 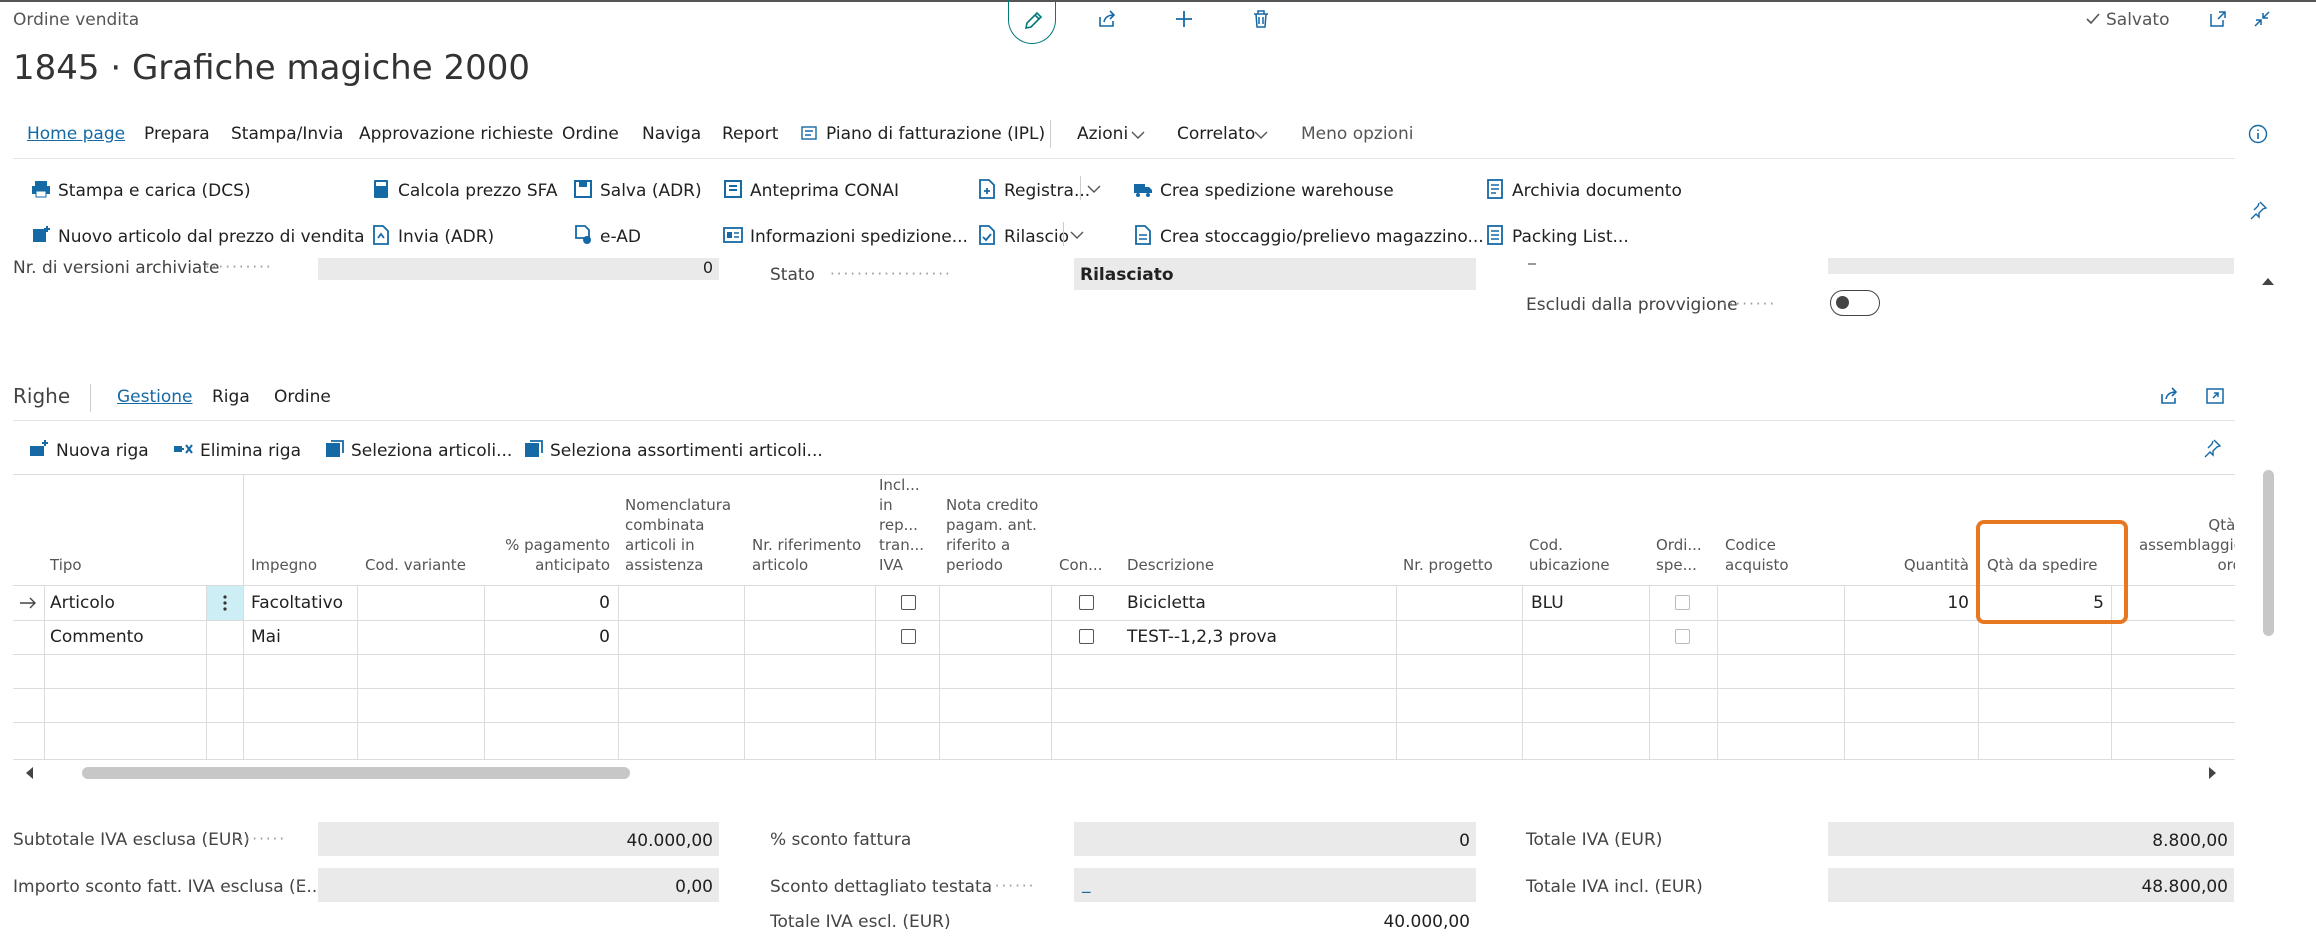 I want to click on escludi-toggle, so click(x=1855, y=303).